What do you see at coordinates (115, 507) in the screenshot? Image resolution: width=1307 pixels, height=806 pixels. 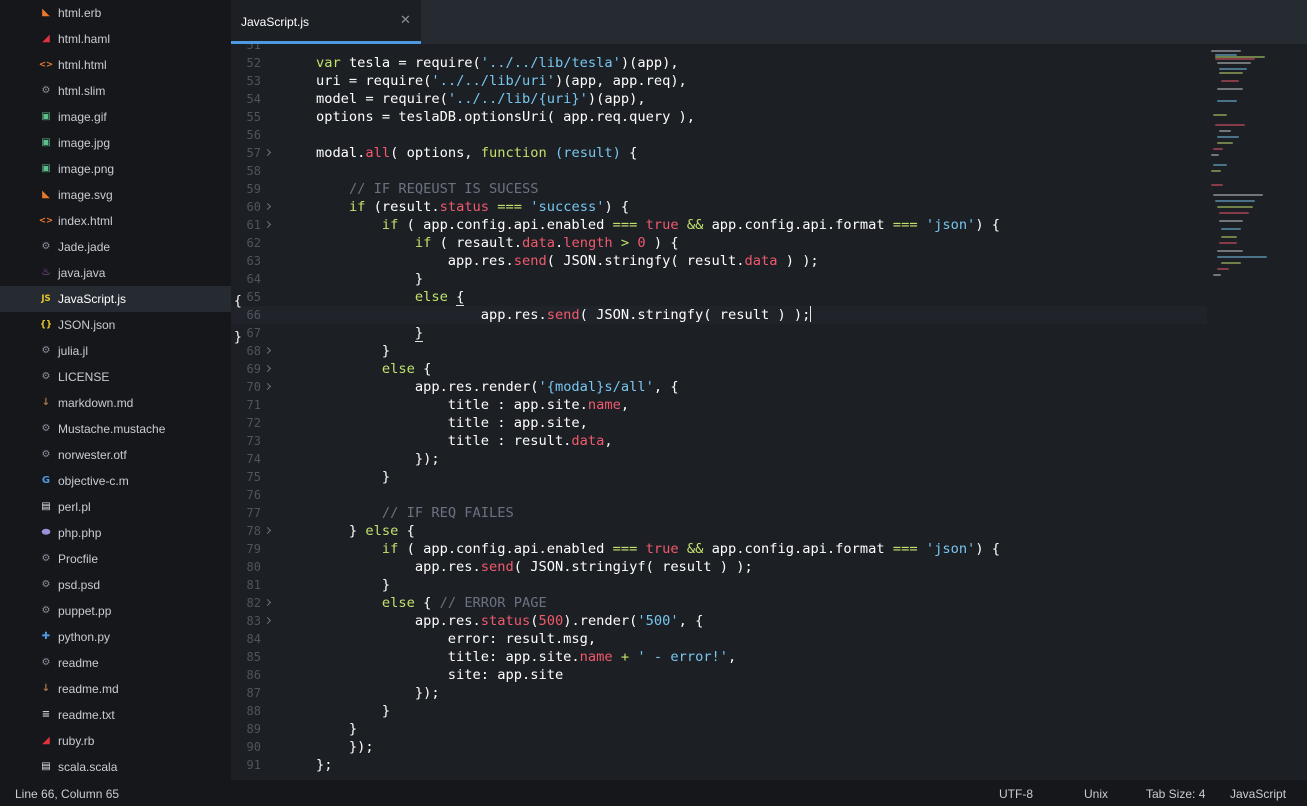 I see `sidebar-file-item: ▤ perl.pl` at bounding box center [115, 507].